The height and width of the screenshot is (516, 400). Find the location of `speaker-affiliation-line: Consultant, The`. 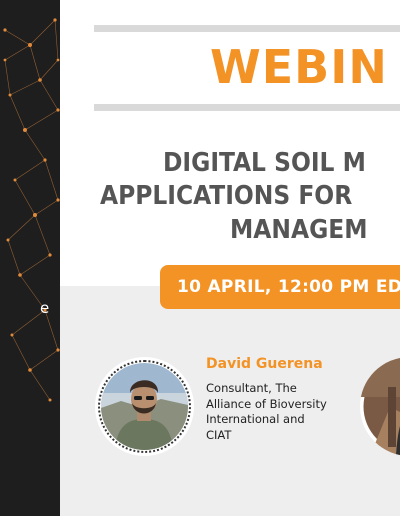

speaker-affiliation-line: Consultant, The is located at coordinates (251, 388).